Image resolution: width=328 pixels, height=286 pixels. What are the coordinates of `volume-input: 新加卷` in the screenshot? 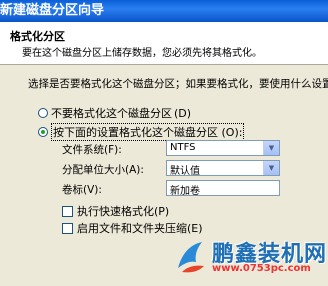 It's located at (223, 188).